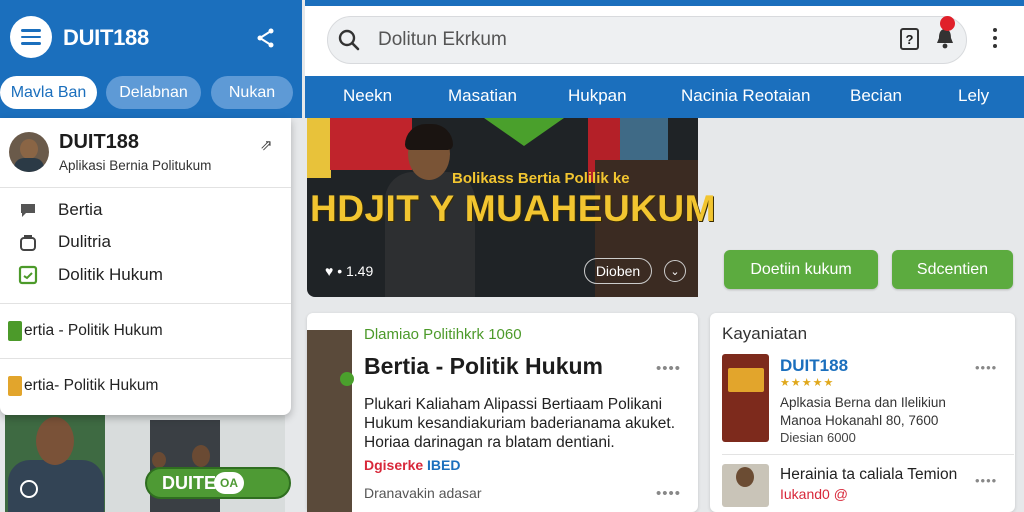 The width and height of the screenshot is (1024, 512). I want to click on tab-3: Nacinia Reotaian, so click(745, 96).